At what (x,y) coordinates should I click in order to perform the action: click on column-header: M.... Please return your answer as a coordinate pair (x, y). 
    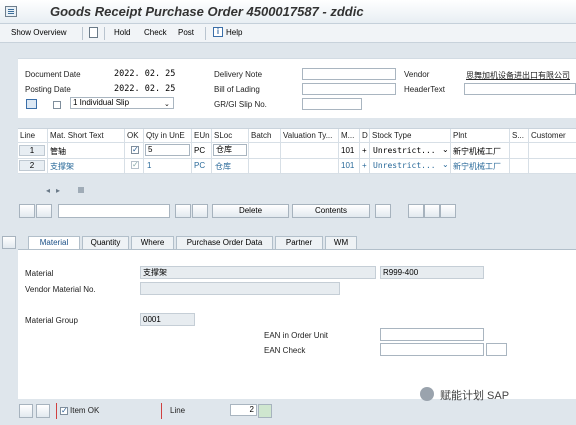
    Looking at the image, I should click on (347, 135).